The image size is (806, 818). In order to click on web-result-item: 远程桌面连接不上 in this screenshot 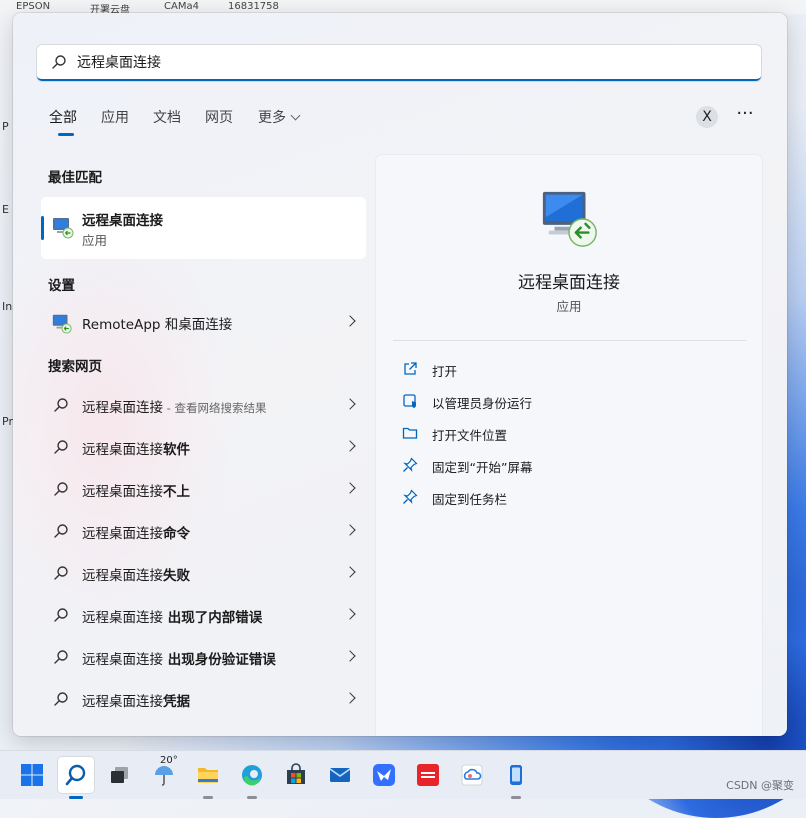, I will do `click(203, 489)`.